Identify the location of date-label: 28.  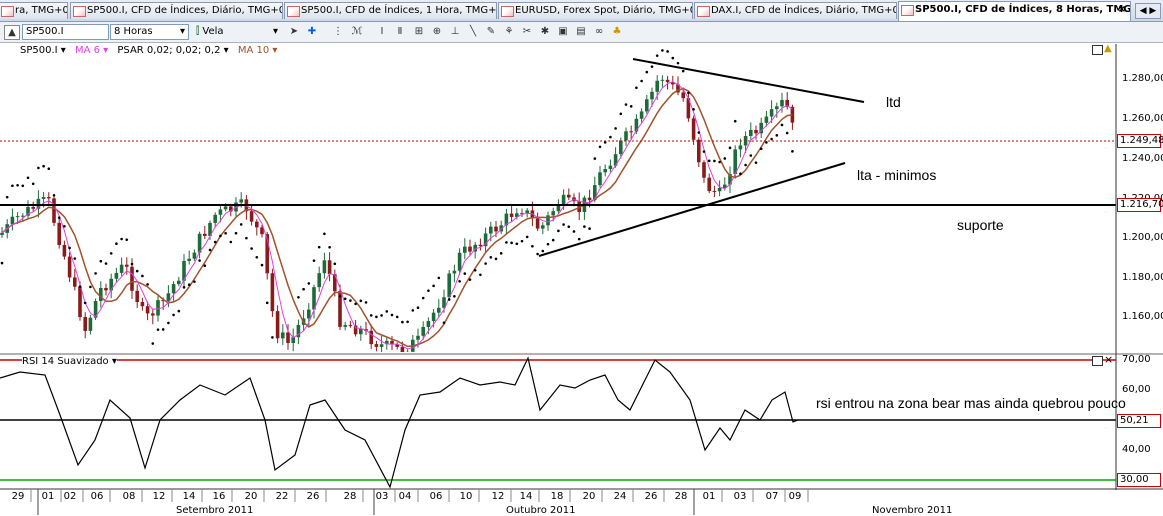
(350, 496).